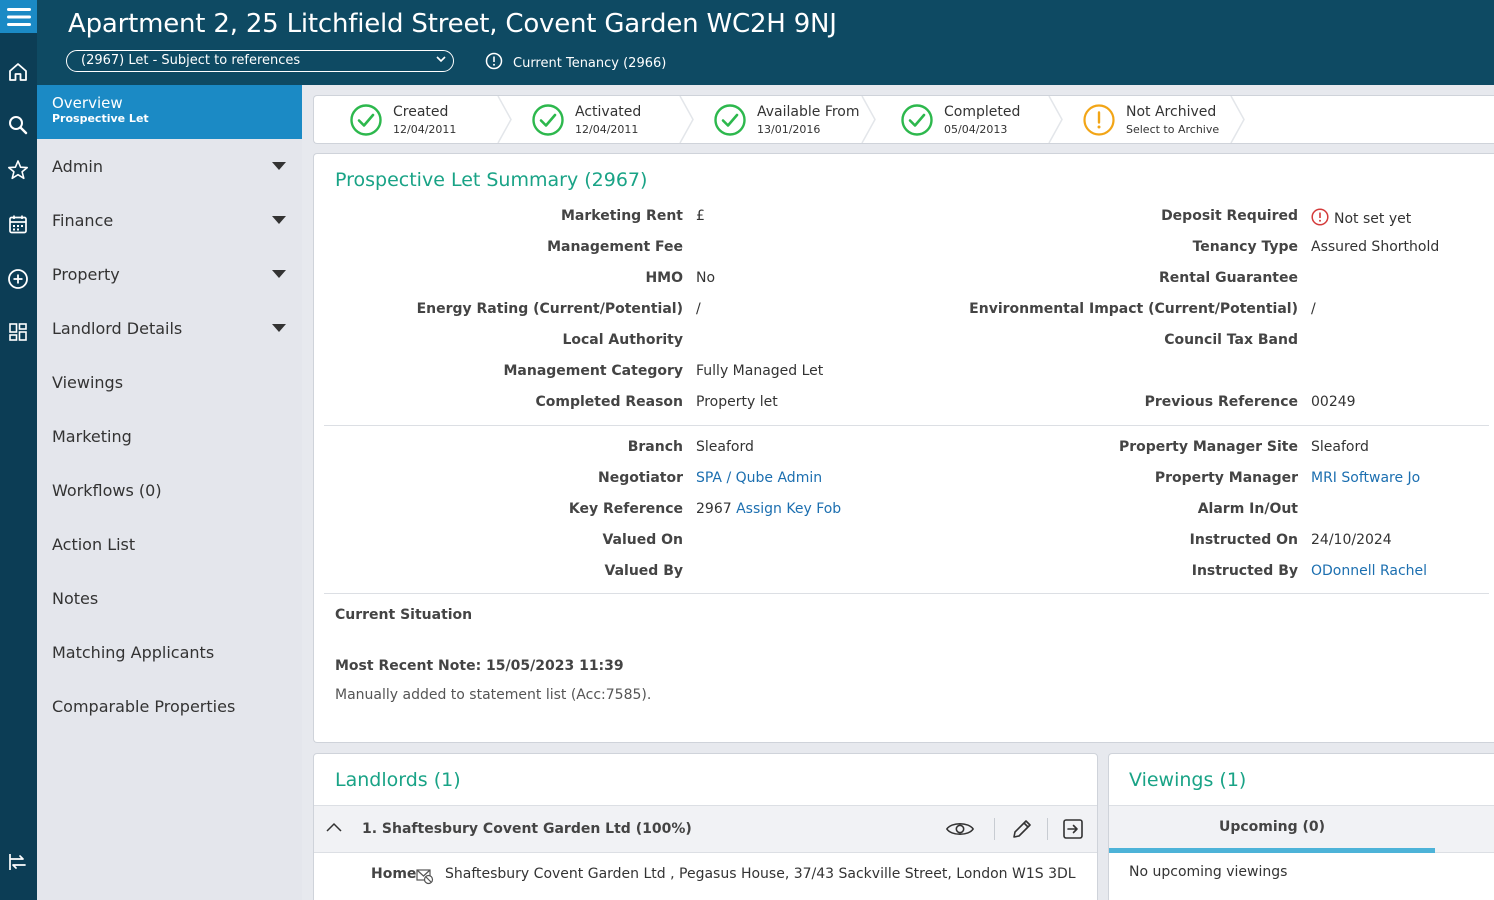 This screenshot has width=1494, height=900. What do you see at coordinates (87, 382) in the screenshot?
I see `sidebar-item-viewings: Viewings` at bounding box center [87, 382].